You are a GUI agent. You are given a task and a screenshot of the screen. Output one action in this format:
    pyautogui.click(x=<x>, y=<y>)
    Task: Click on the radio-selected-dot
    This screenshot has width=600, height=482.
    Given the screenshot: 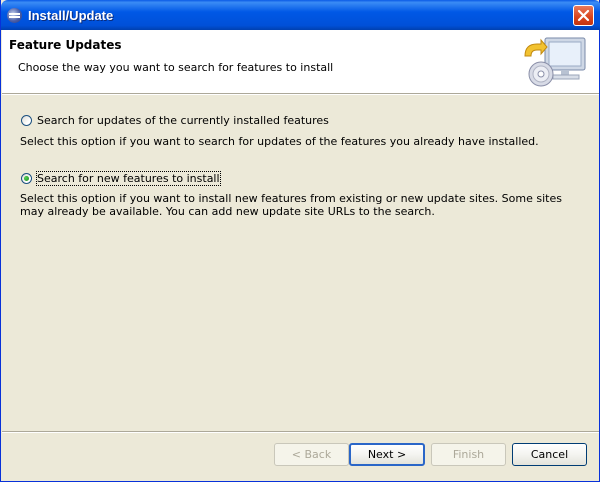 What is the action you would take?
    pyautogui.click(x=26, y=178)
    